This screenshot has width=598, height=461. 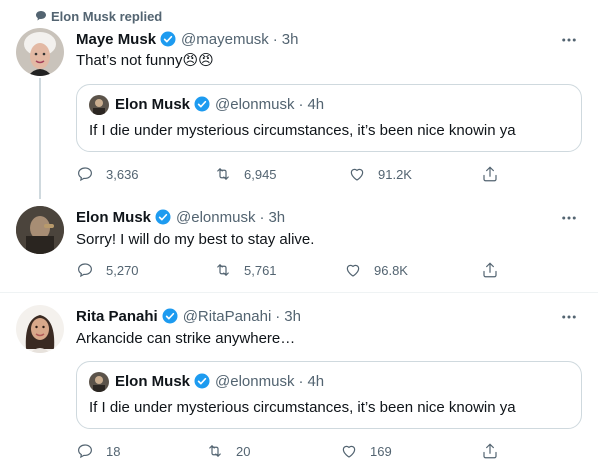 I want to click on reply-button: 3,636, so click(x=107, y=174).